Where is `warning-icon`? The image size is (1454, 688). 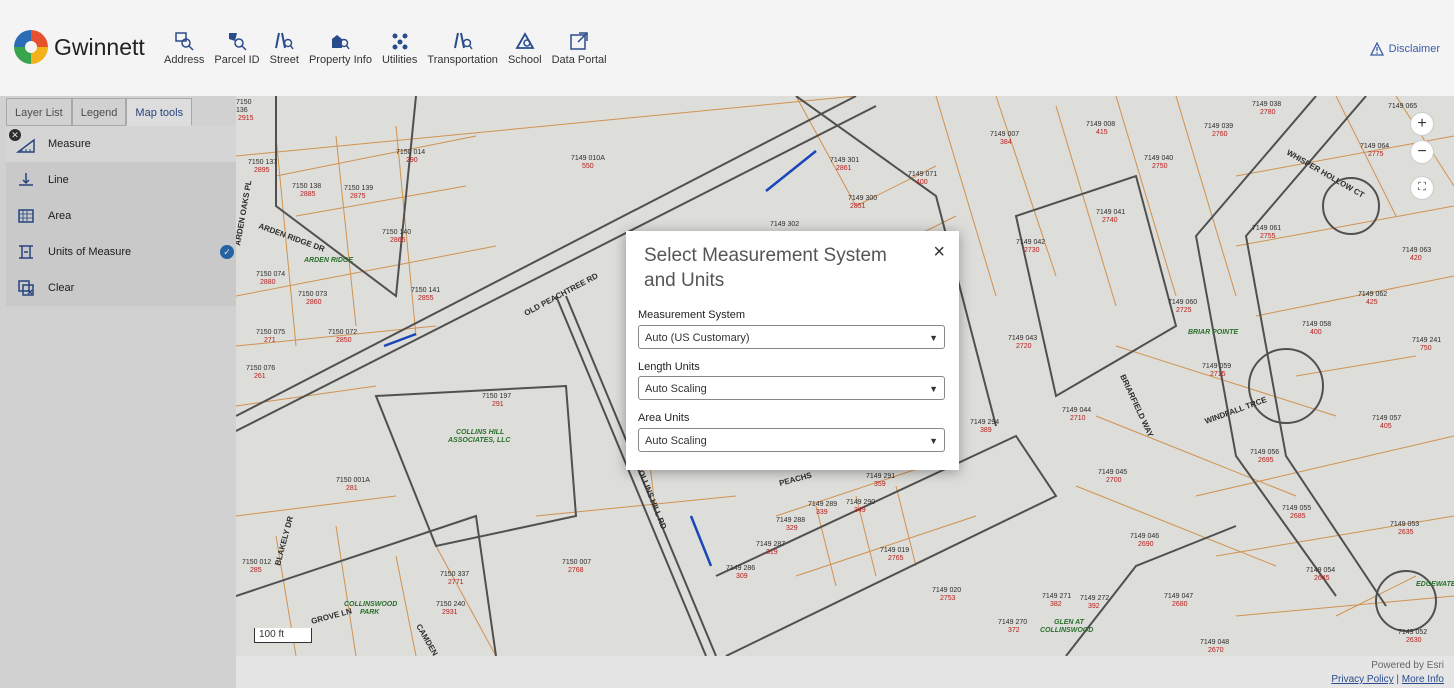
warning-icon is located at coordinates (1376, 49).